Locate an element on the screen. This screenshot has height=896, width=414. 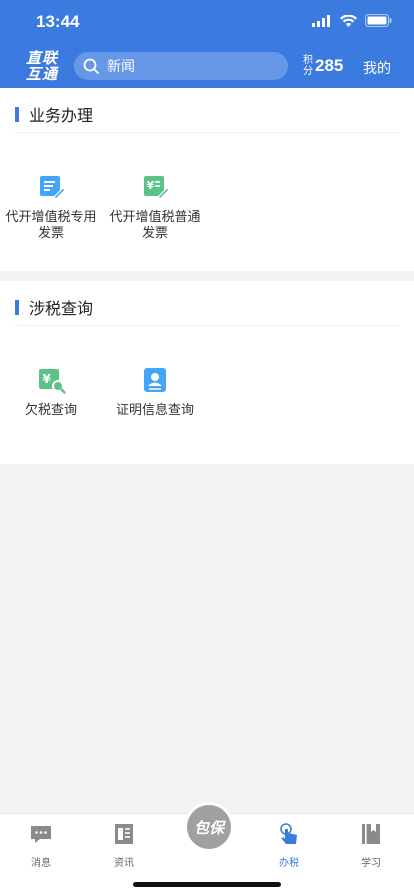
invoice-general-icon: ¥ is located at coordinates (155, 187).